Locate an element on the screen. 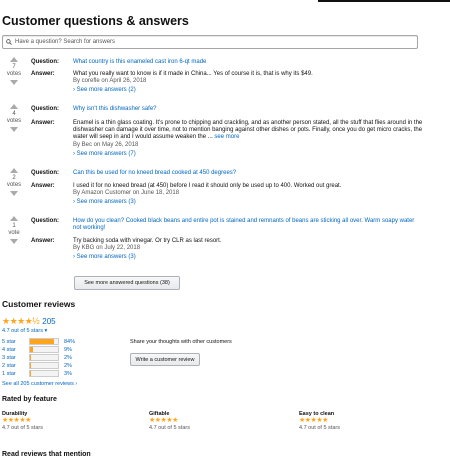 The width and height of the screenshot is (450, 463). rating-summary: ★★★★½ 205 is located at coordinates (29, 321).